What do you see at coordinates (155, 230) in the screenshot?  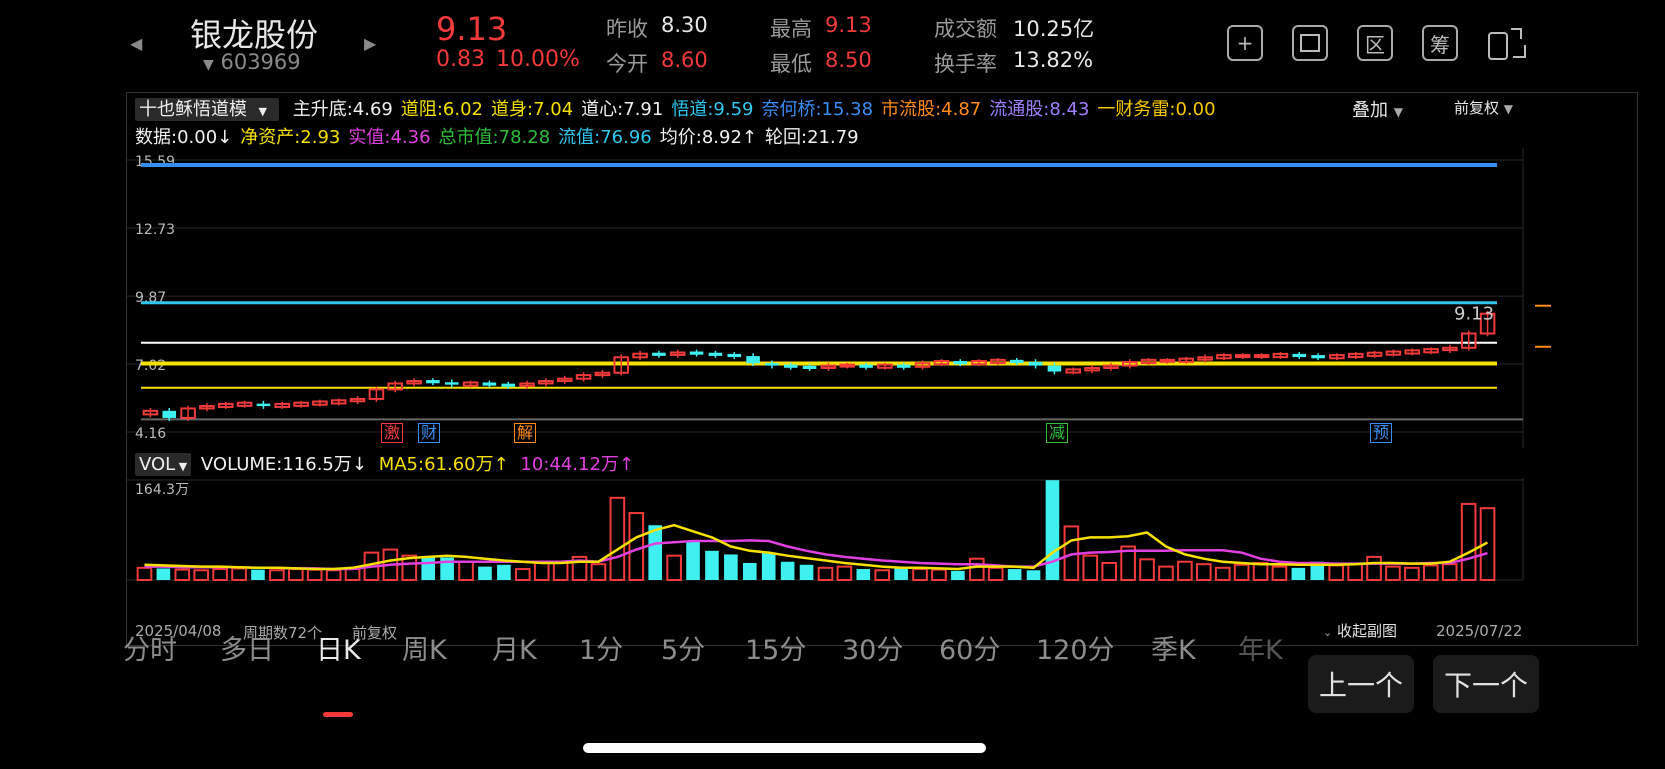 I see `y-axis-label: 12.73` at bounding box center [155, 230].